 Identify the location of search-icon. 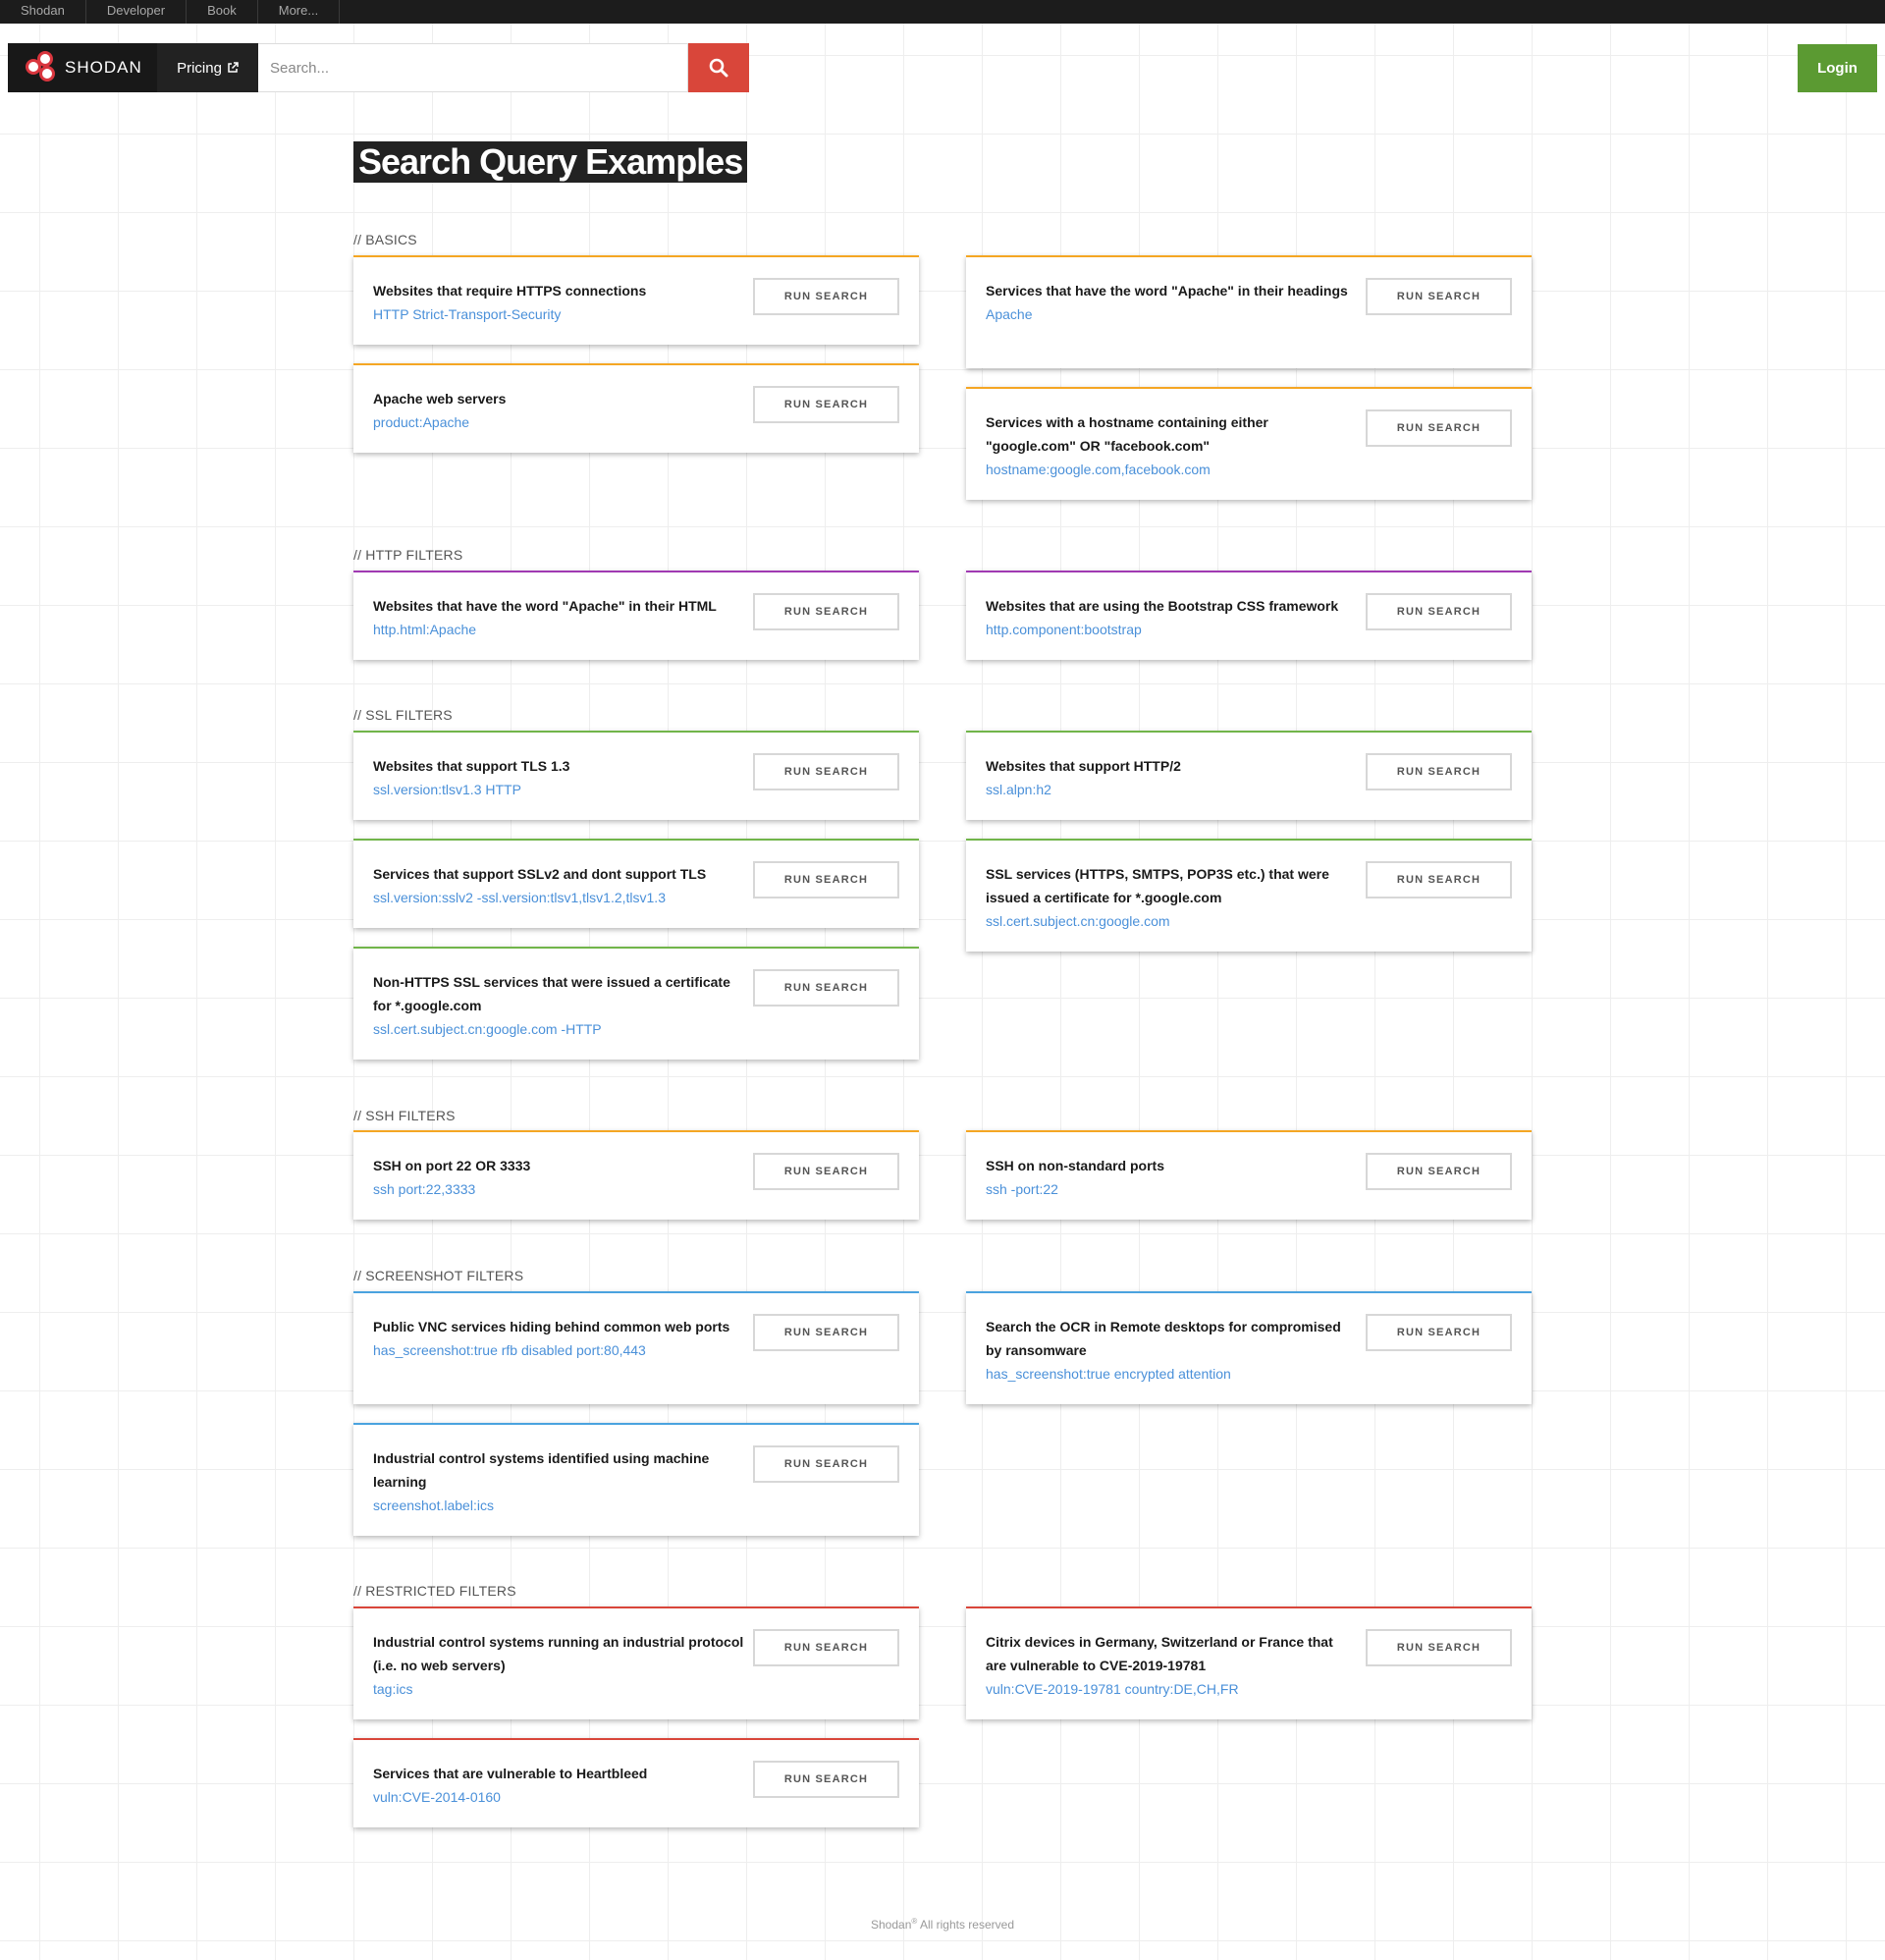
(718, 68).